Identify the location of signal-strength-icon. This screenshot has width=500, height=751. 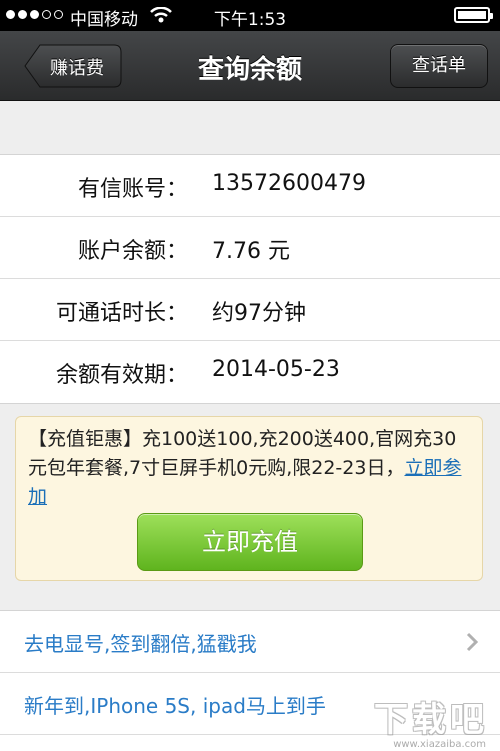
(34, 14).